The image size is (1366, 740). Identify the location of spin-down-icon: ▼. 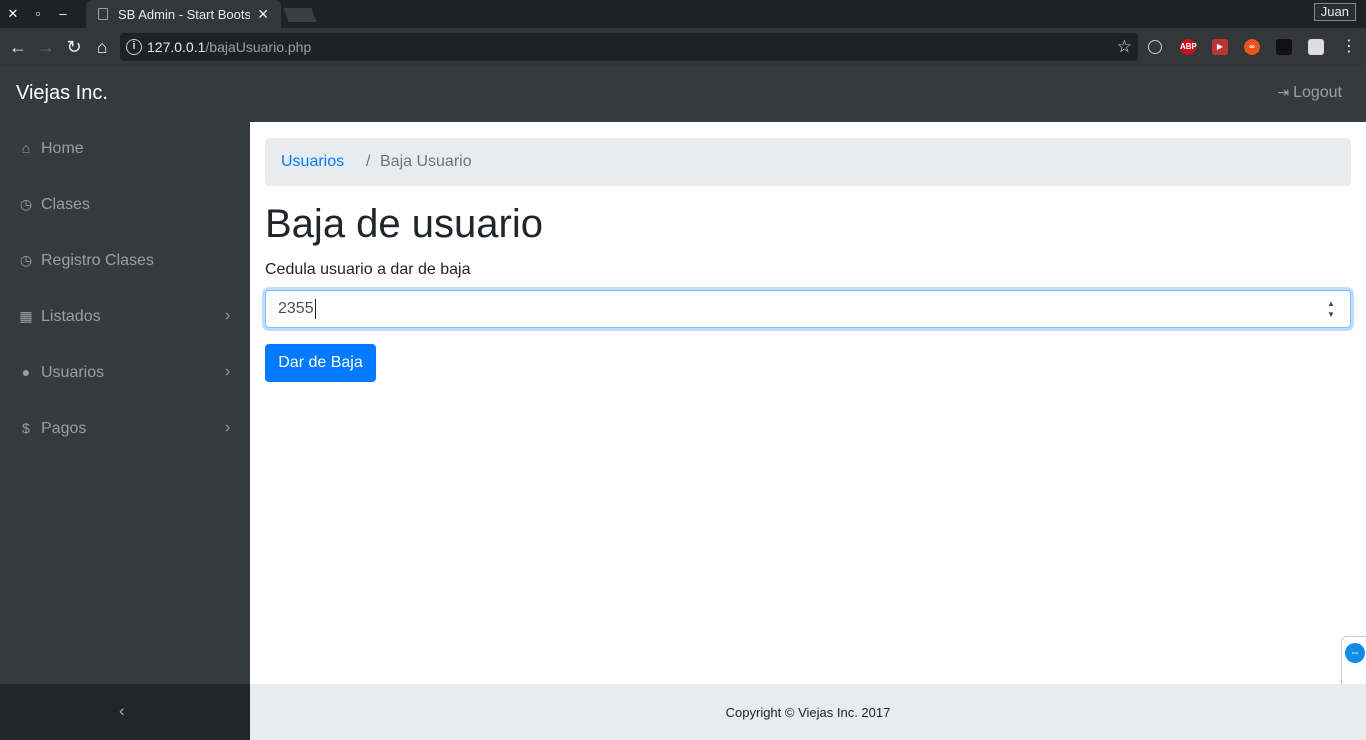
(1331, 314).